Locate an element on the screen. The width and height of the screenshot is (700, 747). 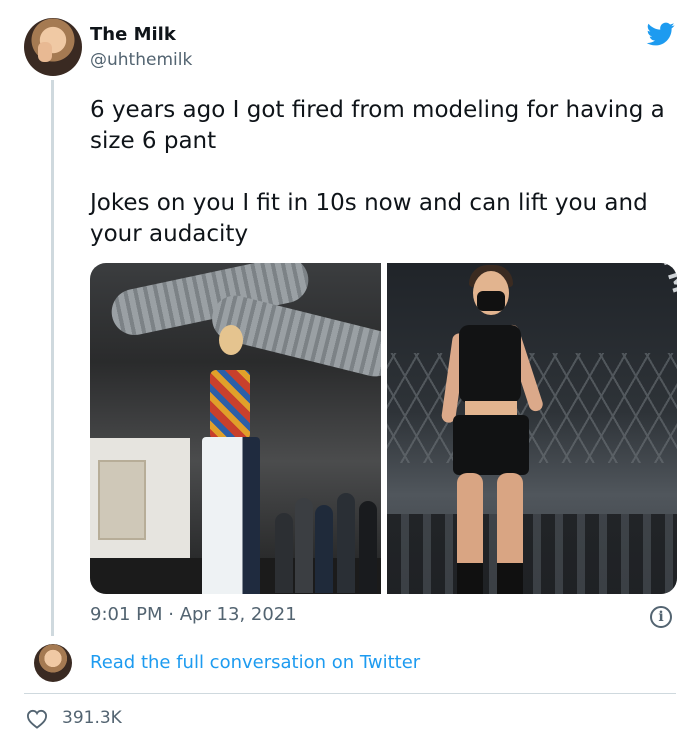
read-conversation-link: Read the full conversation on Twitter is located at coordinates (255, 662).